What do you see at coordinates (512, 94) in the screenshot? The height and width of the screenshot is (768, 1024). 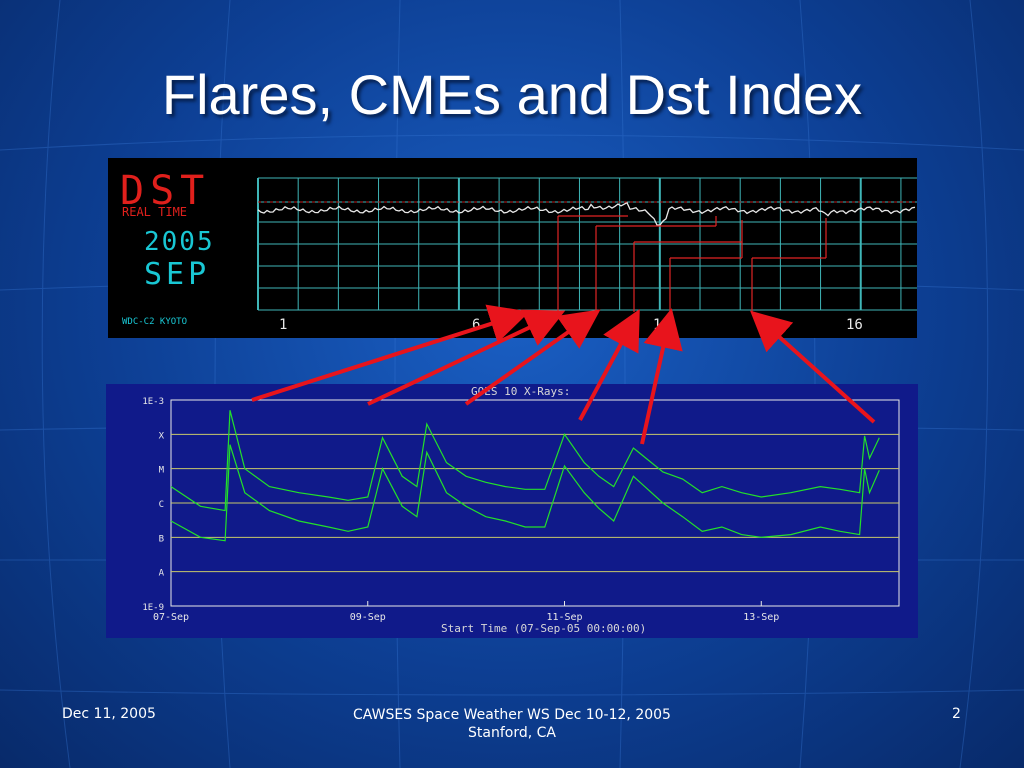 I see `slide-title: Flares, CMEs and Dst Index` at bounding box center [512, 94].